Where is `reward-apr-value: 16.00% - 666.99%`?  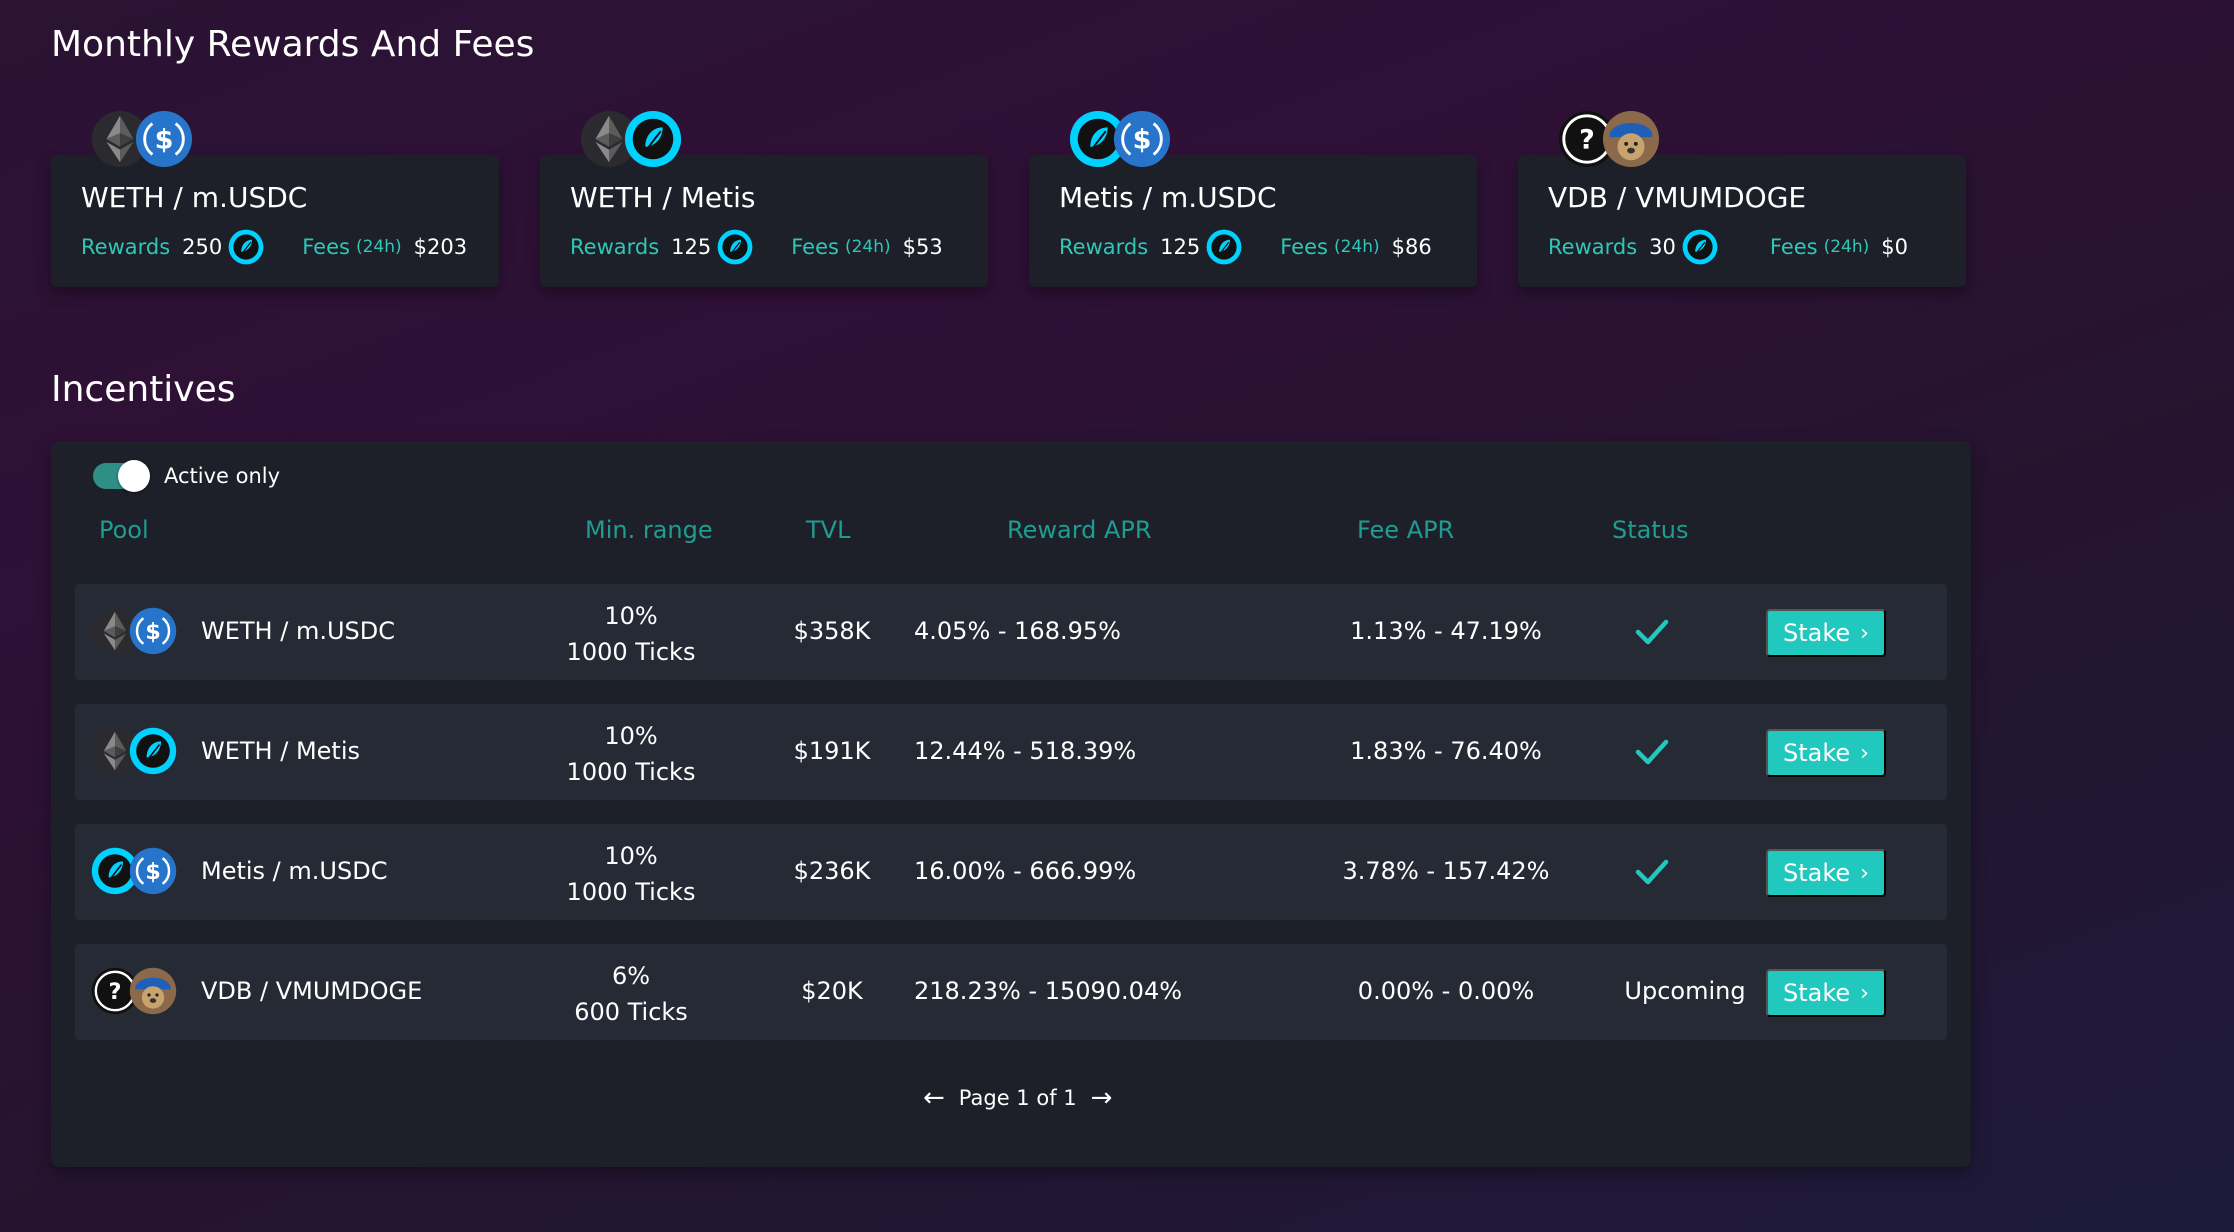
reward-apr-value: 16.00% - 666.99% is located at coordinates (1025, 871).